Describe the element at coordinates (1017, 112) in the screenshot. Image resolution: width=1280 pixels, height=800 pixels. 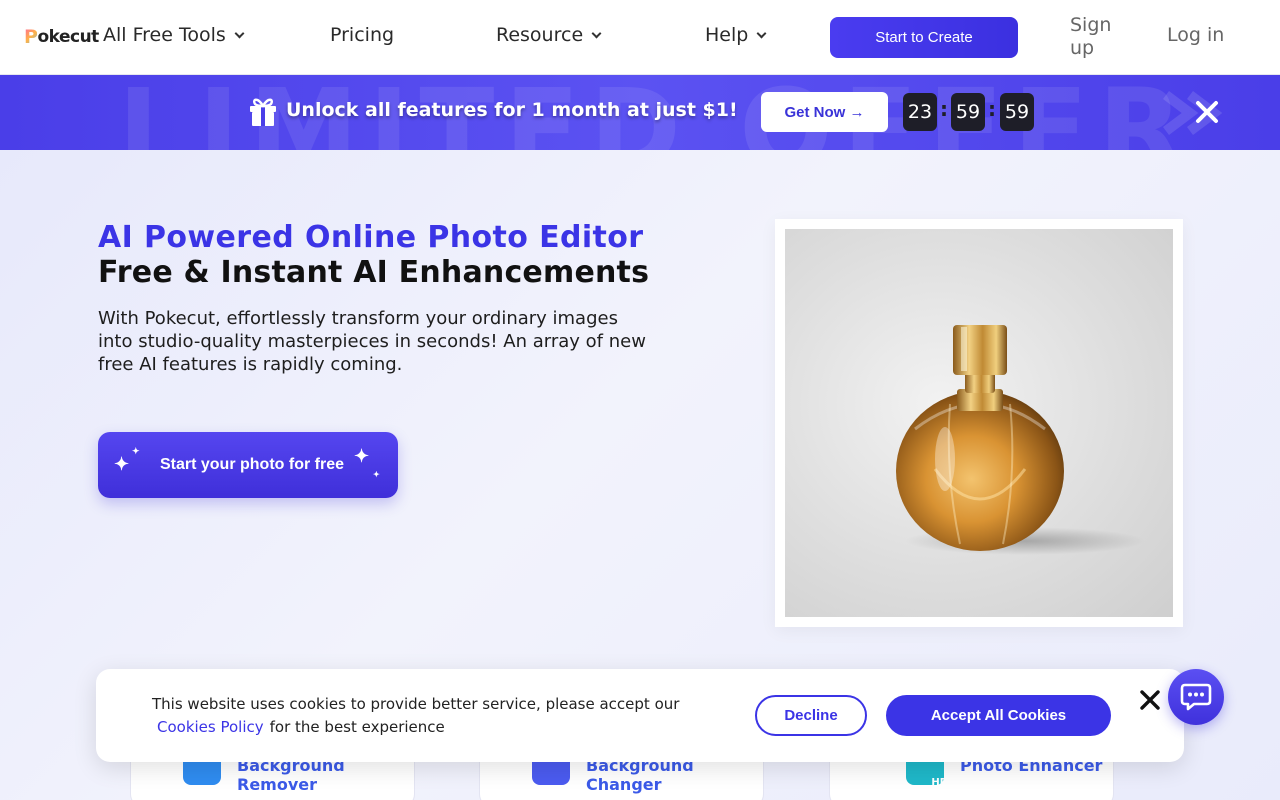
I see `timer-seconds: 59` at that location.